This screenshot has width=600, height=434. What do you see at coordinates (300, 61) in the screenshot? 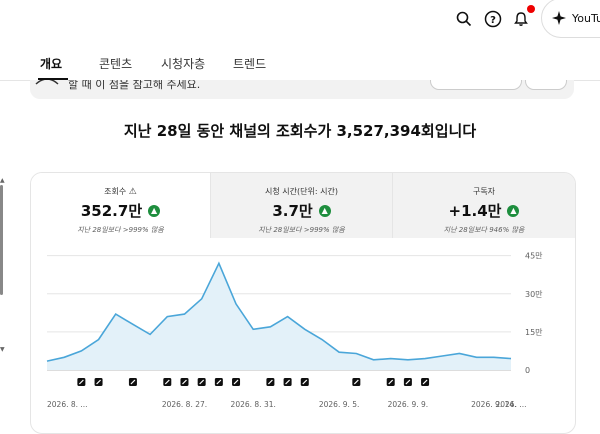
I see `tab-bar: 개요 콘텐츠 시청자층 트렌드` at bounding box center [300, 61].